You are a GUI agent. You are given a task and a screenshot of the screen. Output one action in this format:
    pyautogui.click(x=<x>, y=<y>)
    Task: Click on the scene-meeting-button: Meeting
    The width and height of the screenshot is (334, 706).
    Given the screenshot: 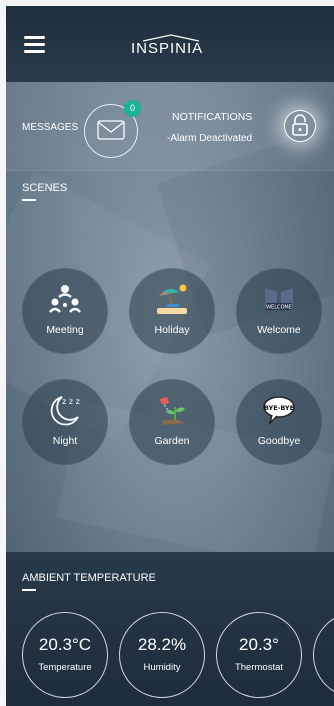 What is the action you would take?
    pyautogui.click(x=65, y=311)
    